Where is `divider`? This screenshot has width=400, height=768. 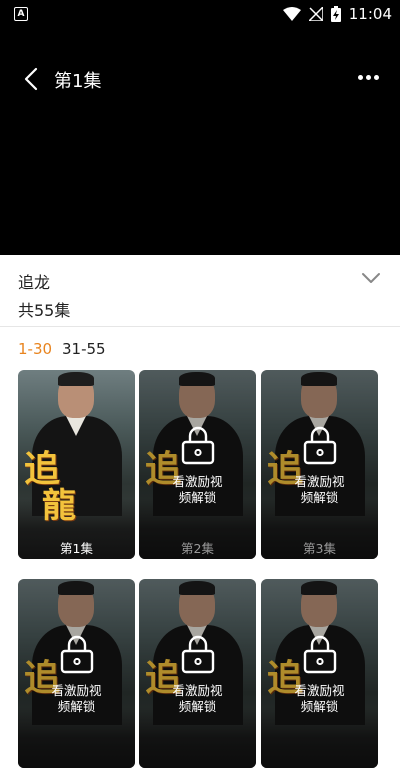 divider is located at coordinates (200, 326).